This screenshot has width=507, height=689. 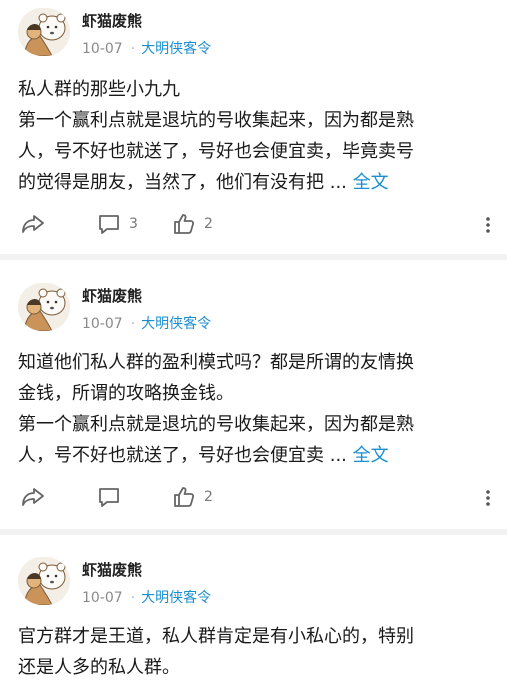 I want to click on post-body: 官方群才是王道，私人群肯定是有小私心的，特别 还是人多的私人群。, so click(x=257, y=652).